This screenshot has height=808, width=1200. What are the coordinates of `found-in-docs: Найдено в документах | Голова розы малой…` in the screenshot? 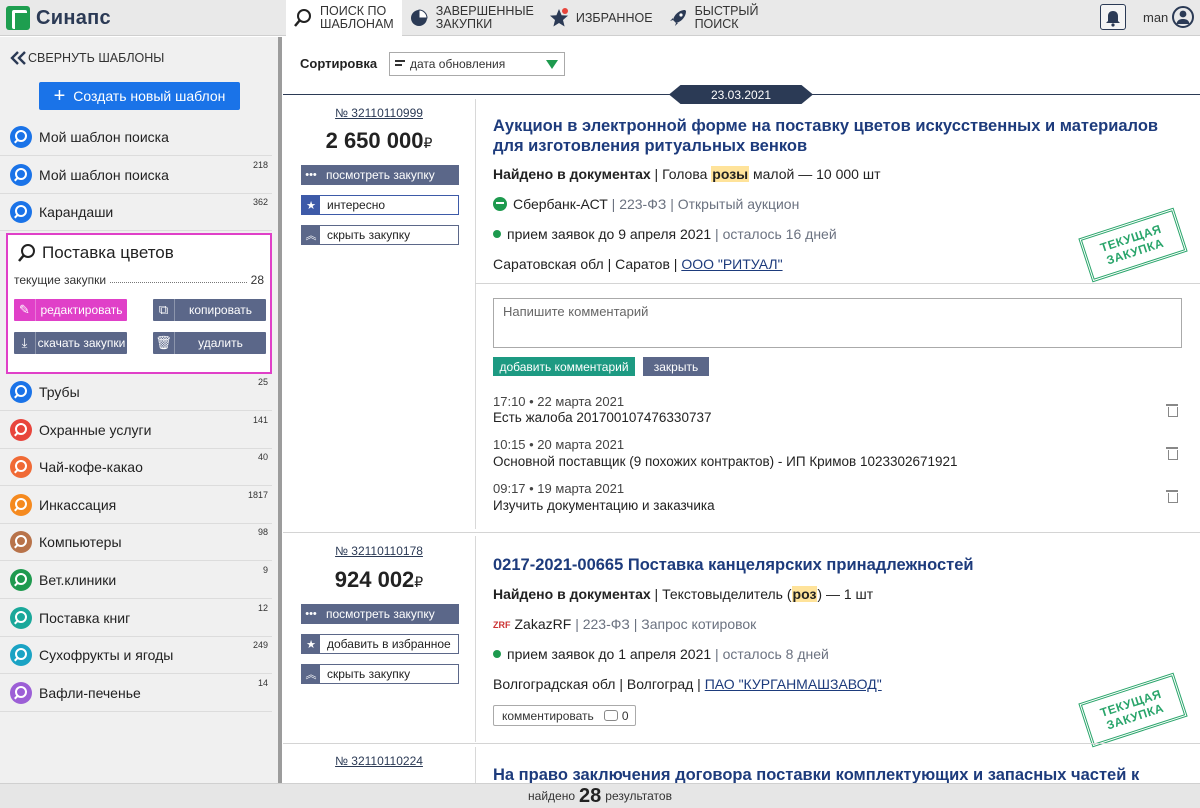 It's located at (687, 174).